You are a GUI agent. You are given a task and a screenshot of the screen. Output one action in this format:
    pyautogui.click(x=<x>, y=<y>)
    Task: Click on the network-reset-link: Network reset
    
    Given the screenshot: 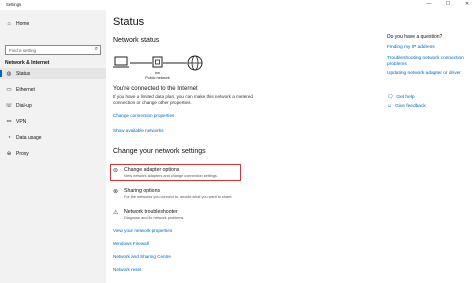 What is the action you would take?
    pyautogui.click(x=127, y=269)
    